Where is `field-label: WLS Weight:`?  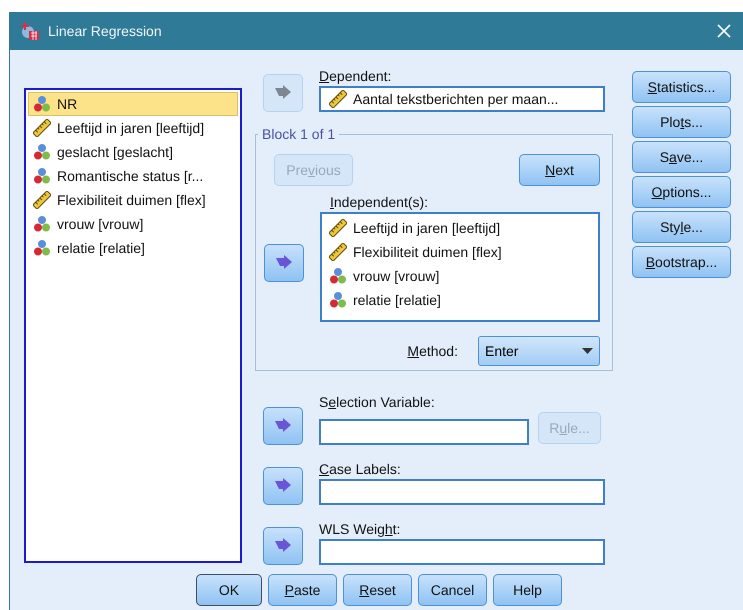
field-label: WLS Weight: is located at coordinates (360, 529).